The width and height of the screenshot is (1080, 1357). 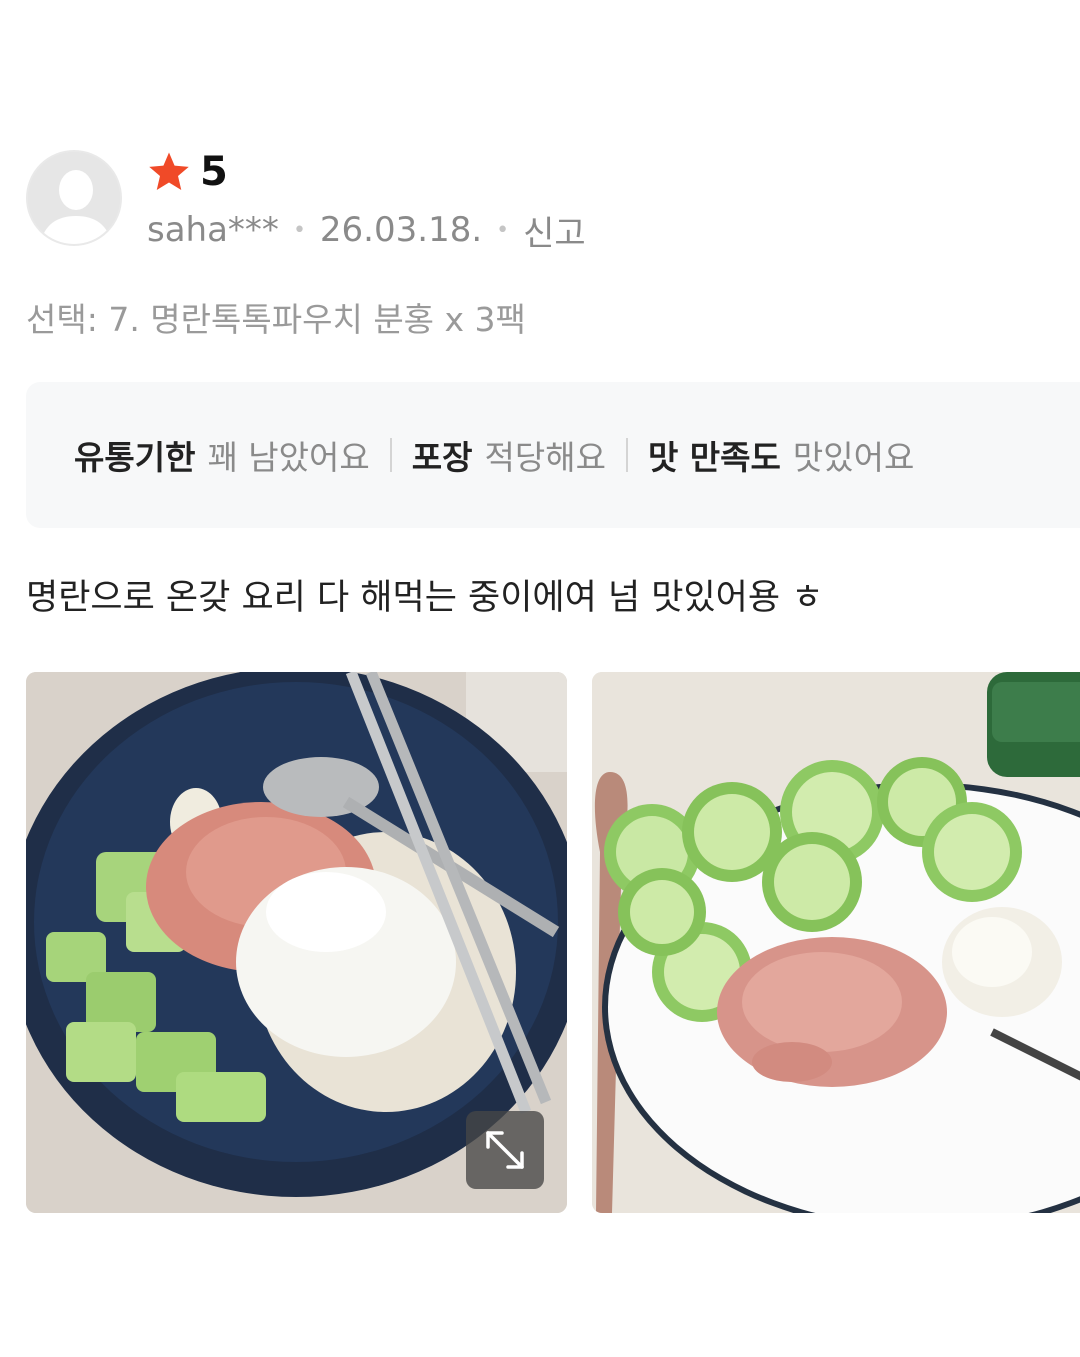 What do you see at coordinates (74, 198) in the screenshot?
I see `default-user-avatar-icon` at bounding box center [74, 198].